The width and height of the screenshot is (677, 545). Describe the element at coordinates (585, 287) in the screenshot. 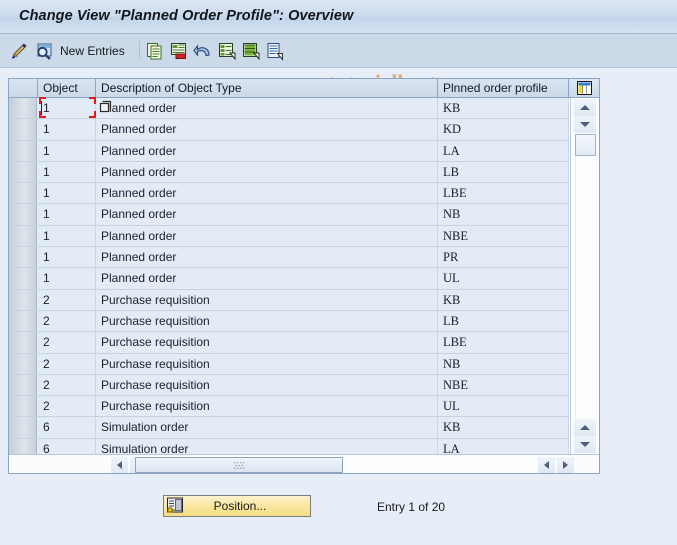

I see `vertical-scrollbar-track` at that location.